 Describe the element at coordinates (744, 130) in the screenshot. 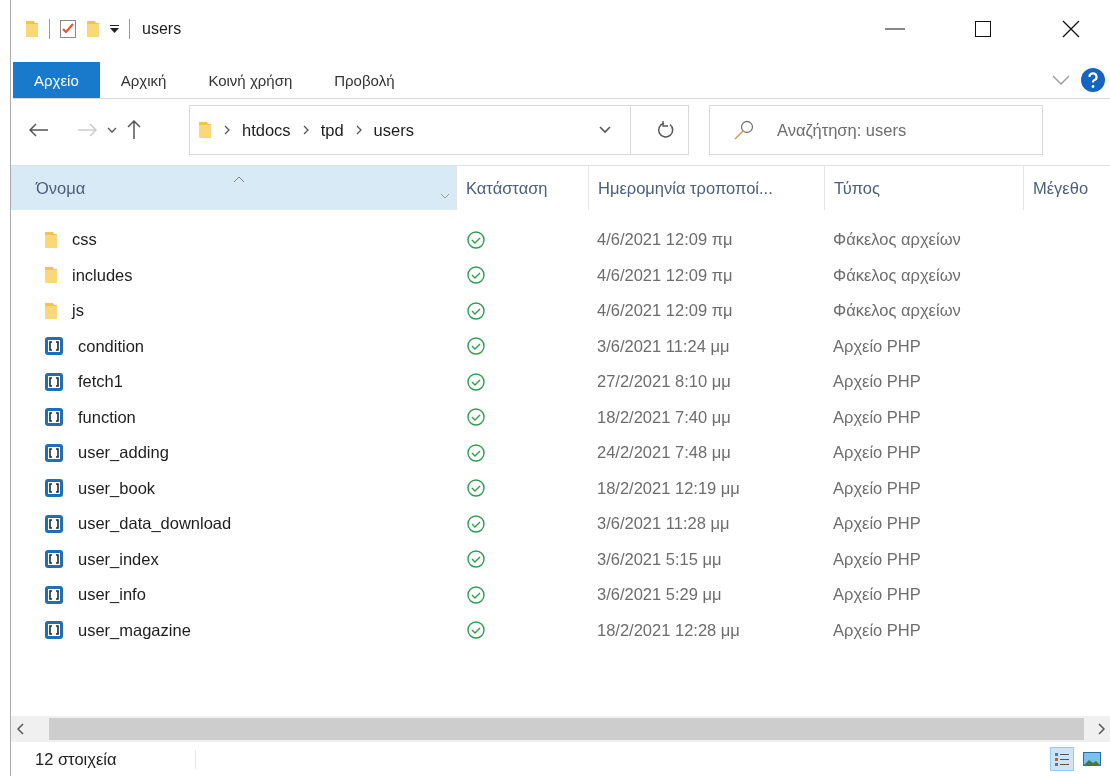

I see `search-icon` at that location.